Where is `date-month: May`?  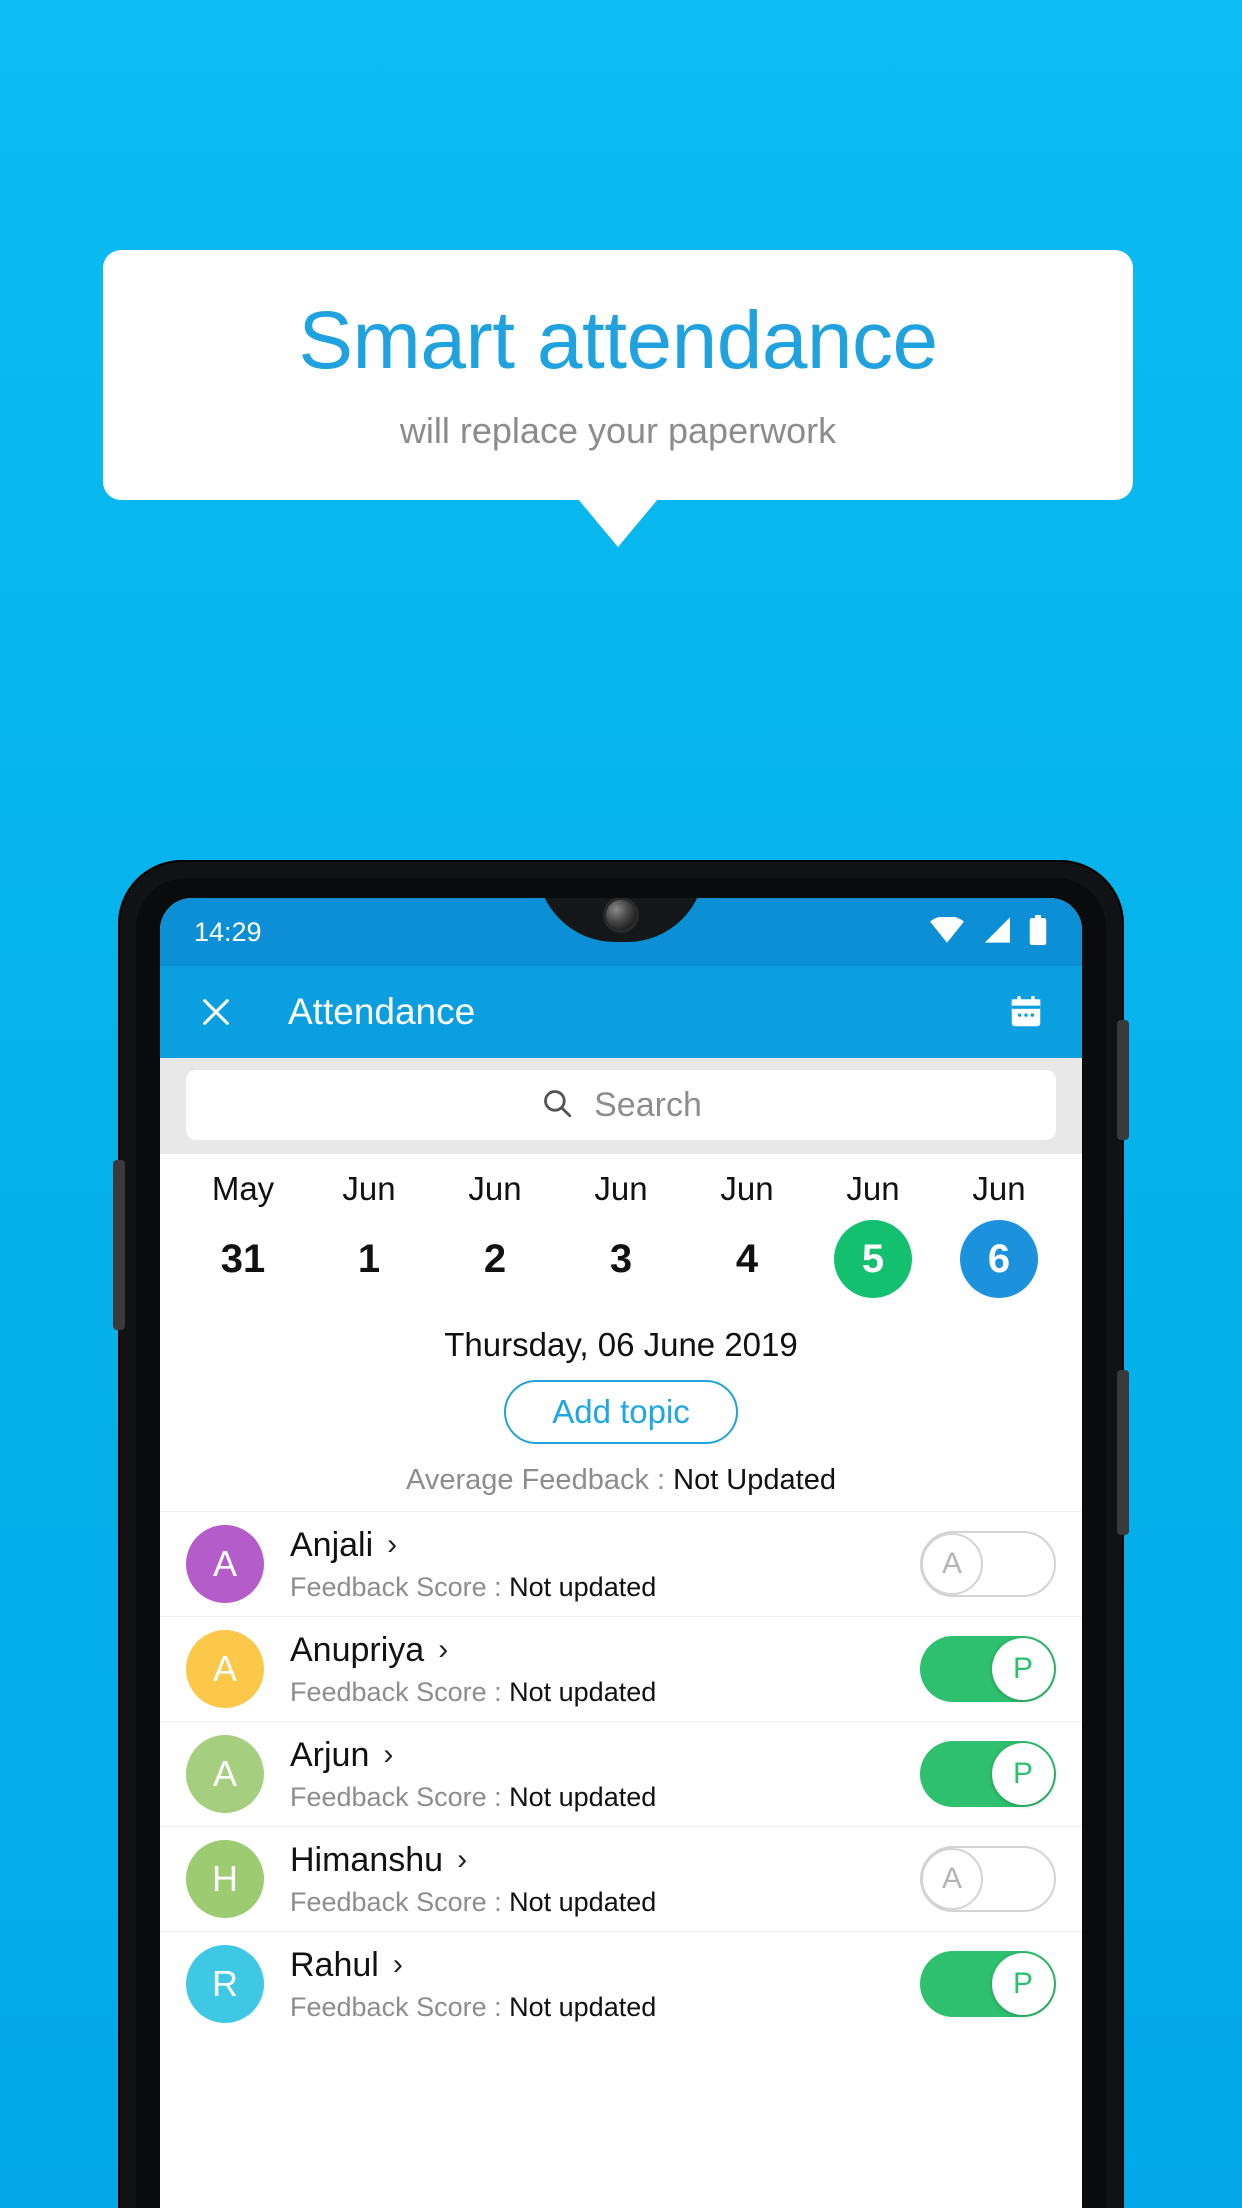 date-month: May is located at coordinates (243, 1188).